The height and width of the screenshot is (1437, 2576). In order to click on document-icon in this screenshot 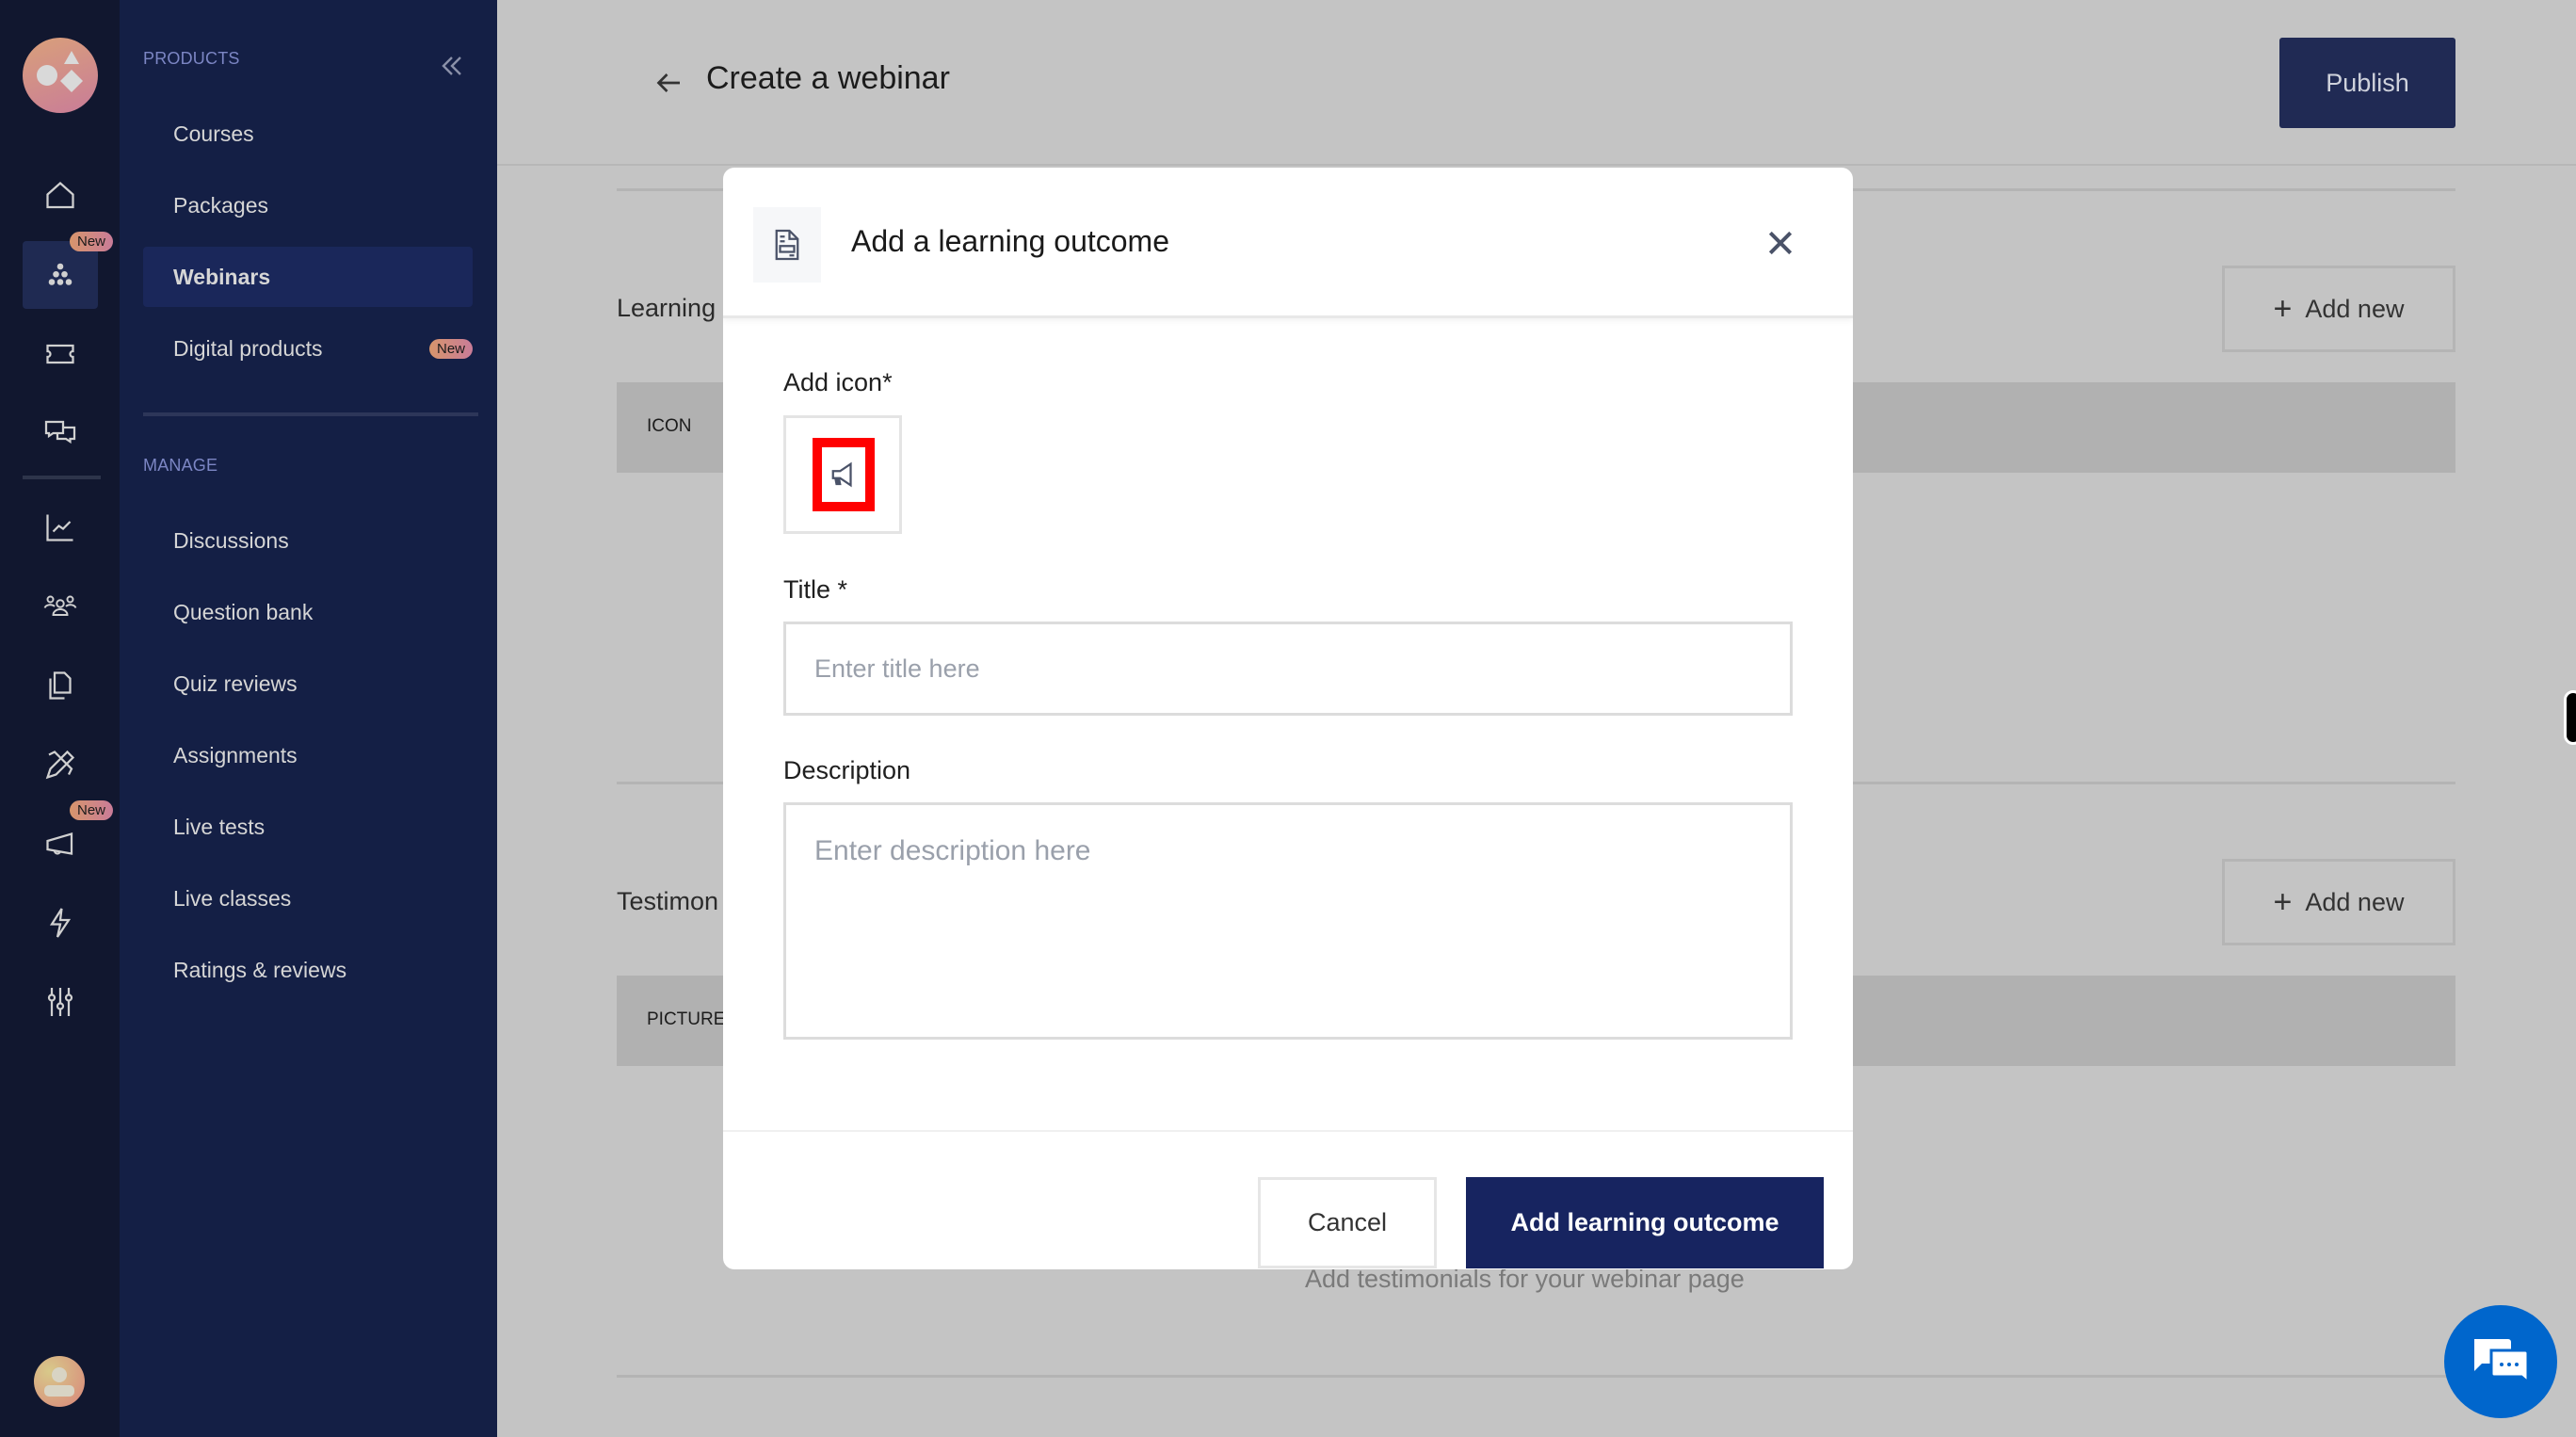, I will do `click(787, 245)`.